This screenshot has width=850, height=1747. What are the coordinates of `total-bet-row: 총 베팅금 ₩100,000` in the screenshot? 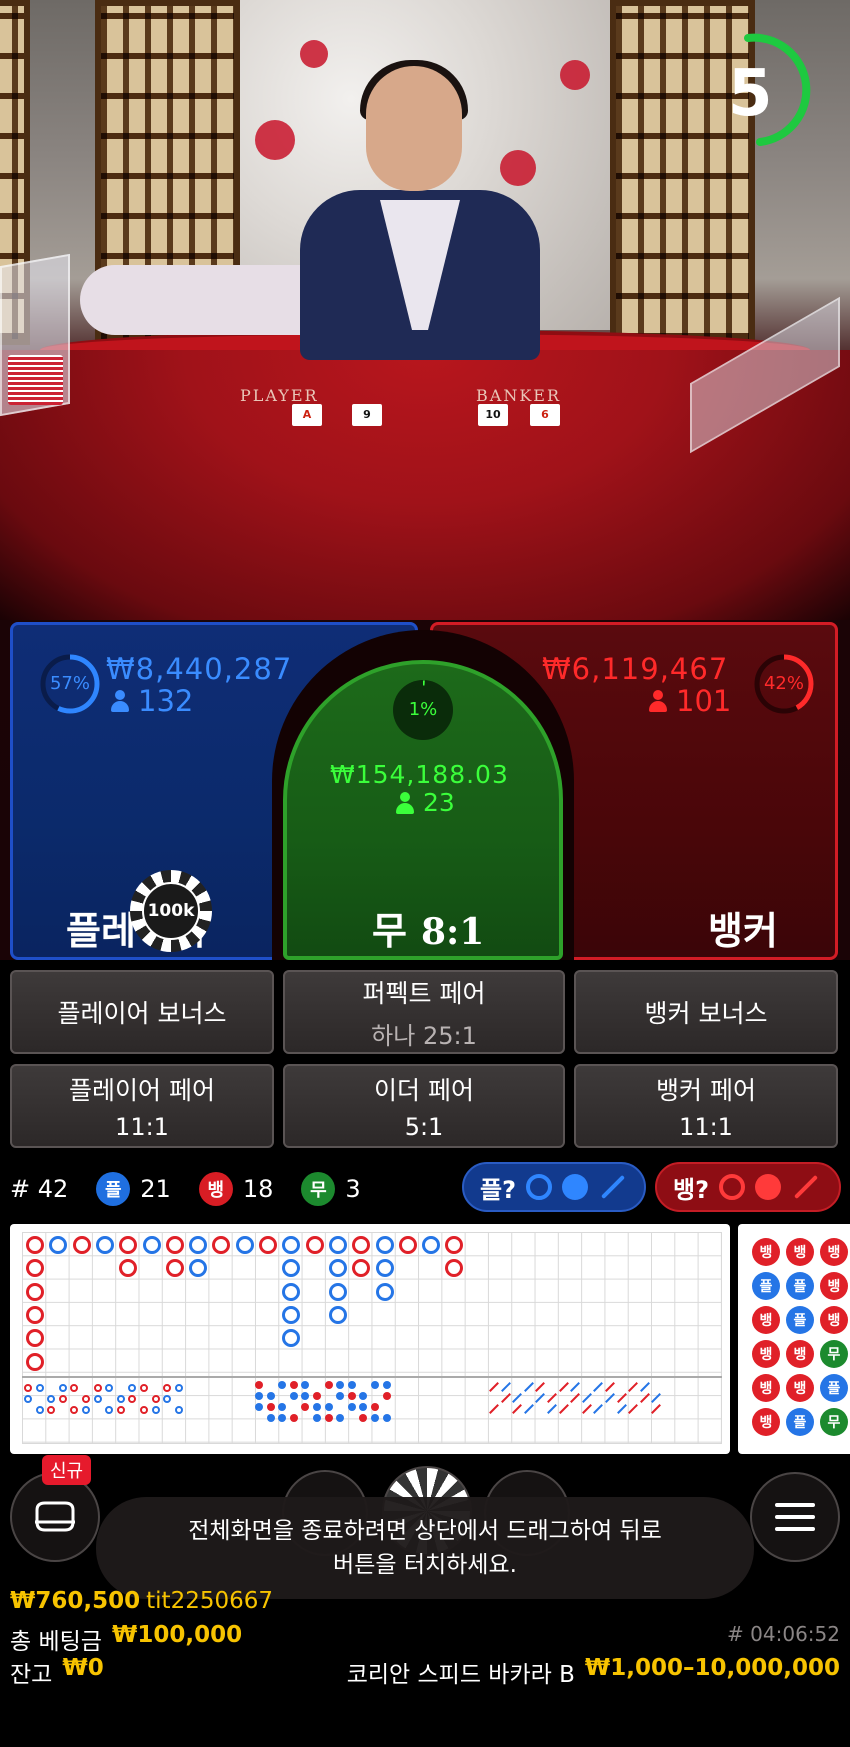 It's located at (126, 1639).